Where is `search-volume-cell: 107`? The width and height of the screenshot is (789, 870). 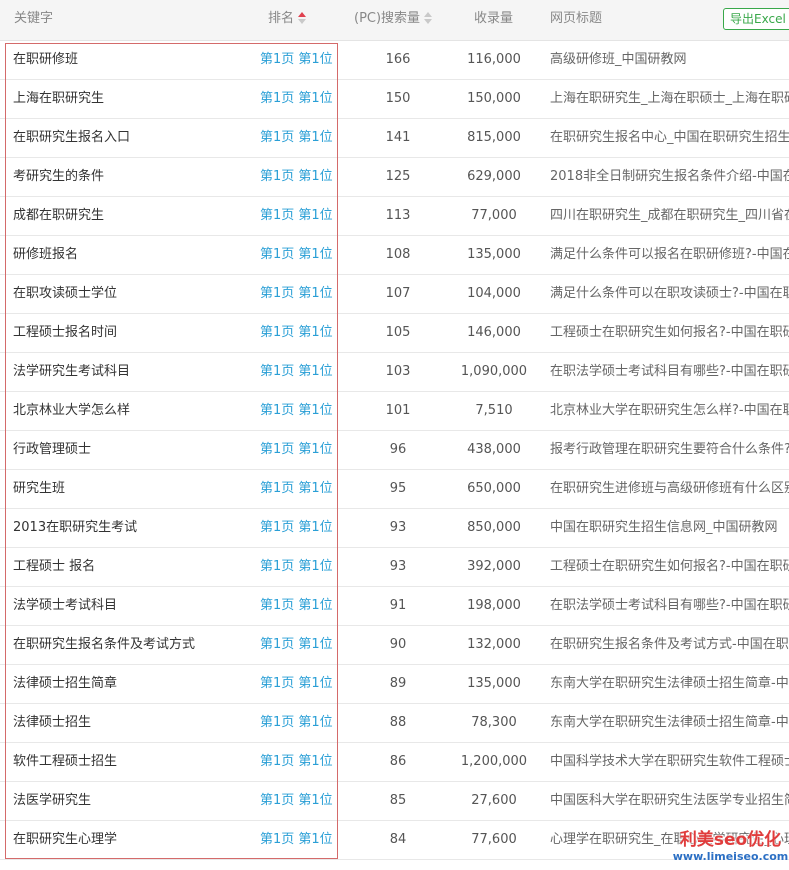
search-volume-cell: 107 is located at coordinates (398, 293).